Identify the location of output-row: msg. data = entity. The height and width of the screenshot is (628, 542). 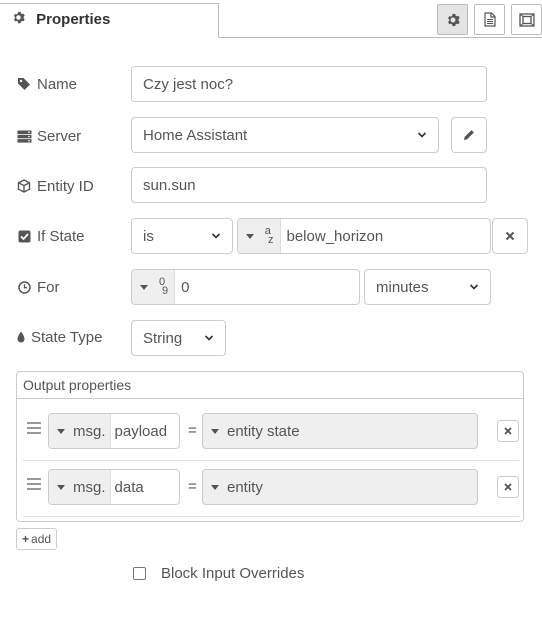
(271, 489).